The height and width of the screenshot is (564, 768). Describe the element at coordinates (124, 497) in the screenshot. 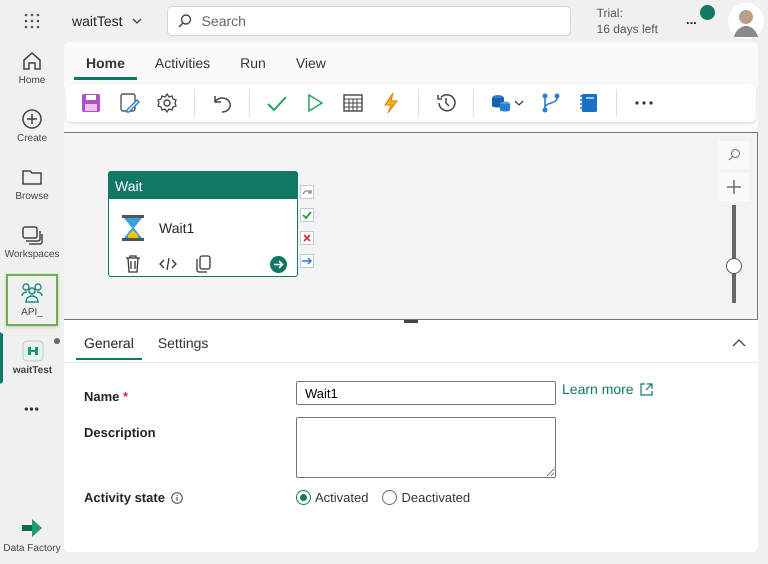

I see `activity-state-label: Activity state` at that location.